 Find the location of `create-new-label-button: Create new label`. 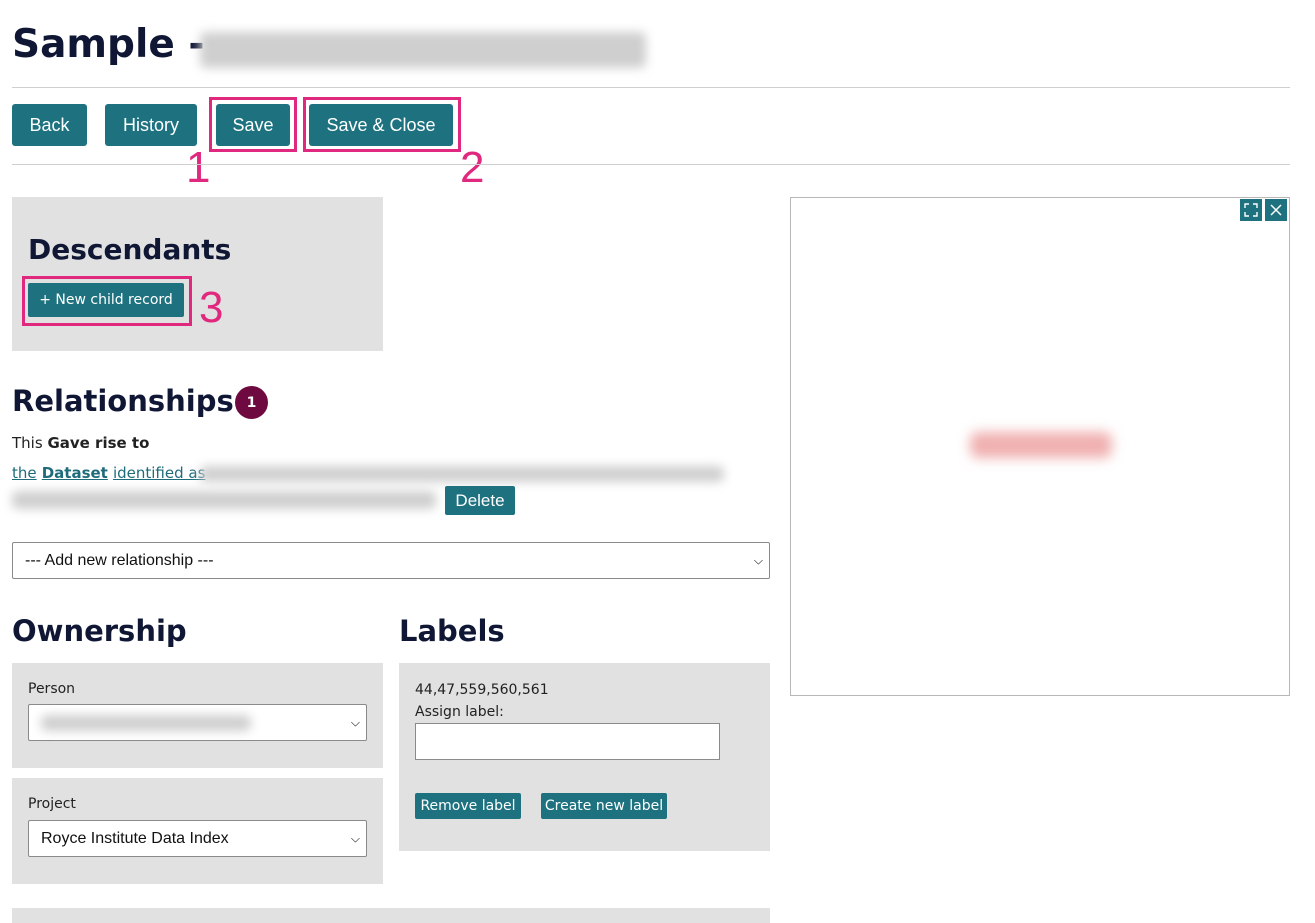

create-new-label-button: Create new label is located at coordinates (604, 806).